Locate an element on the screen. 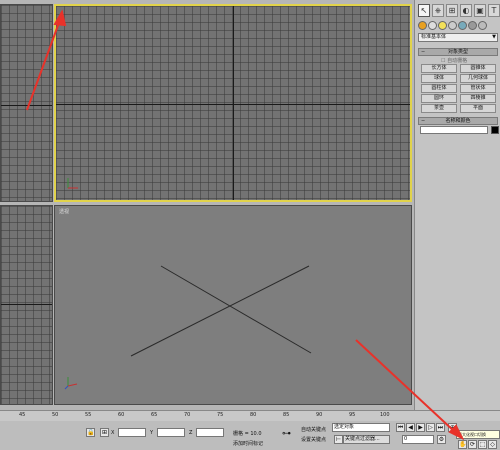 The image size is (500, 450). spacewarps-icon is located at coordinates (472, 25).